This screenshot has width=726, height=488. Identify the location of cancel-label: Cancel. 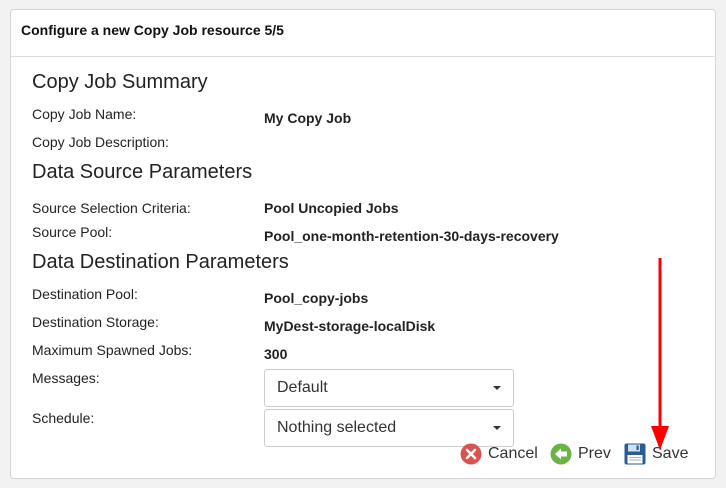
(513, 453).